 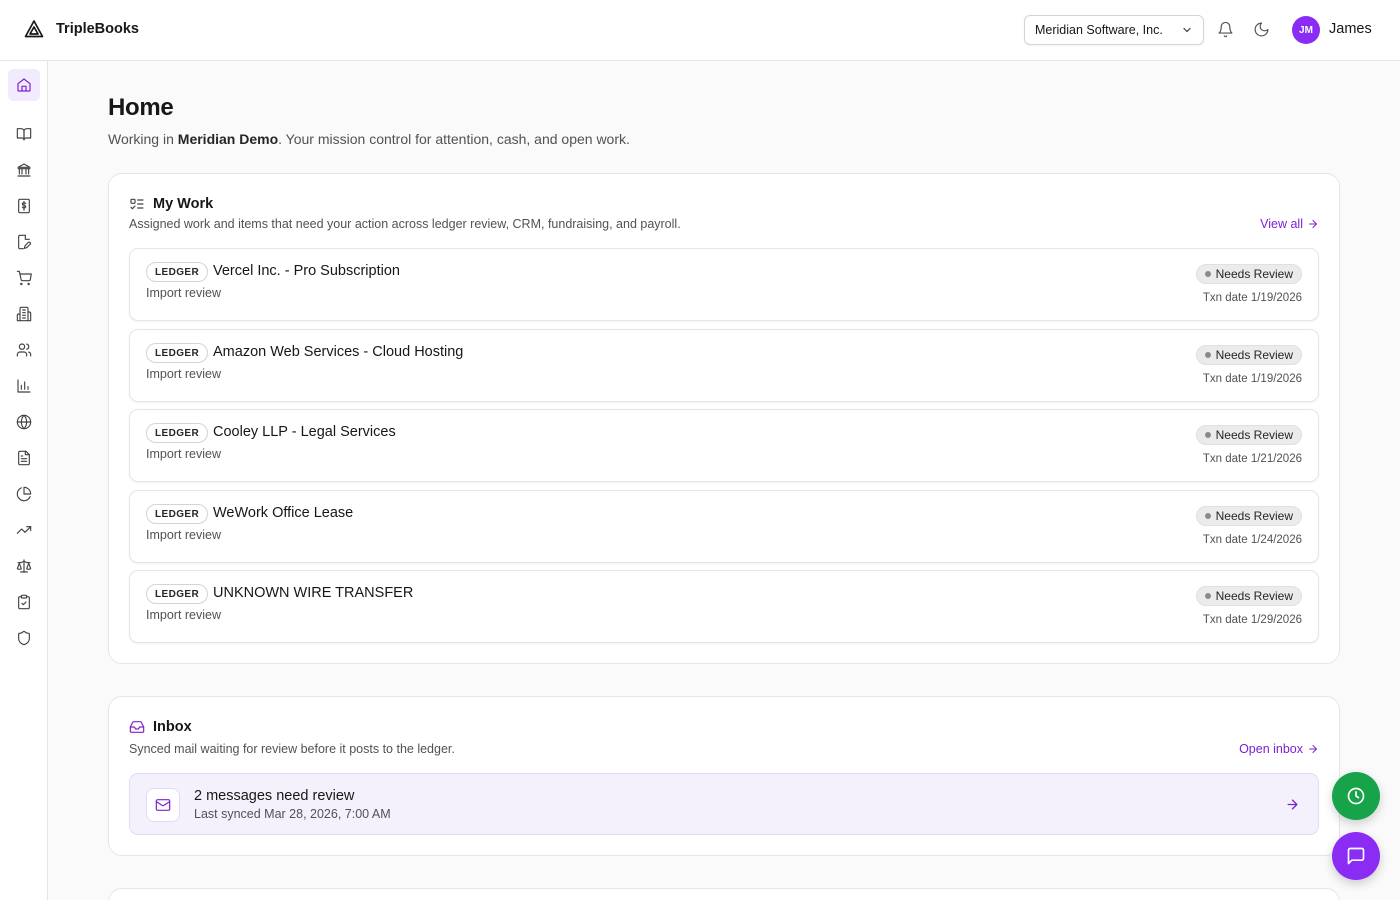 I want to click on mail-icon-box, so click(x=163, y=805).